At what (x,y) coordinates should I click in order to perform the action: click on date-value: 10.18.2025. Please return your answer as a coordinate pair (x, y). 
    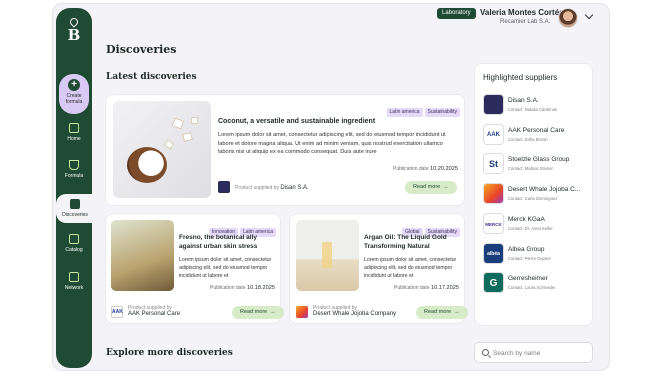
    Looking at the image, I should click on (261, 288).